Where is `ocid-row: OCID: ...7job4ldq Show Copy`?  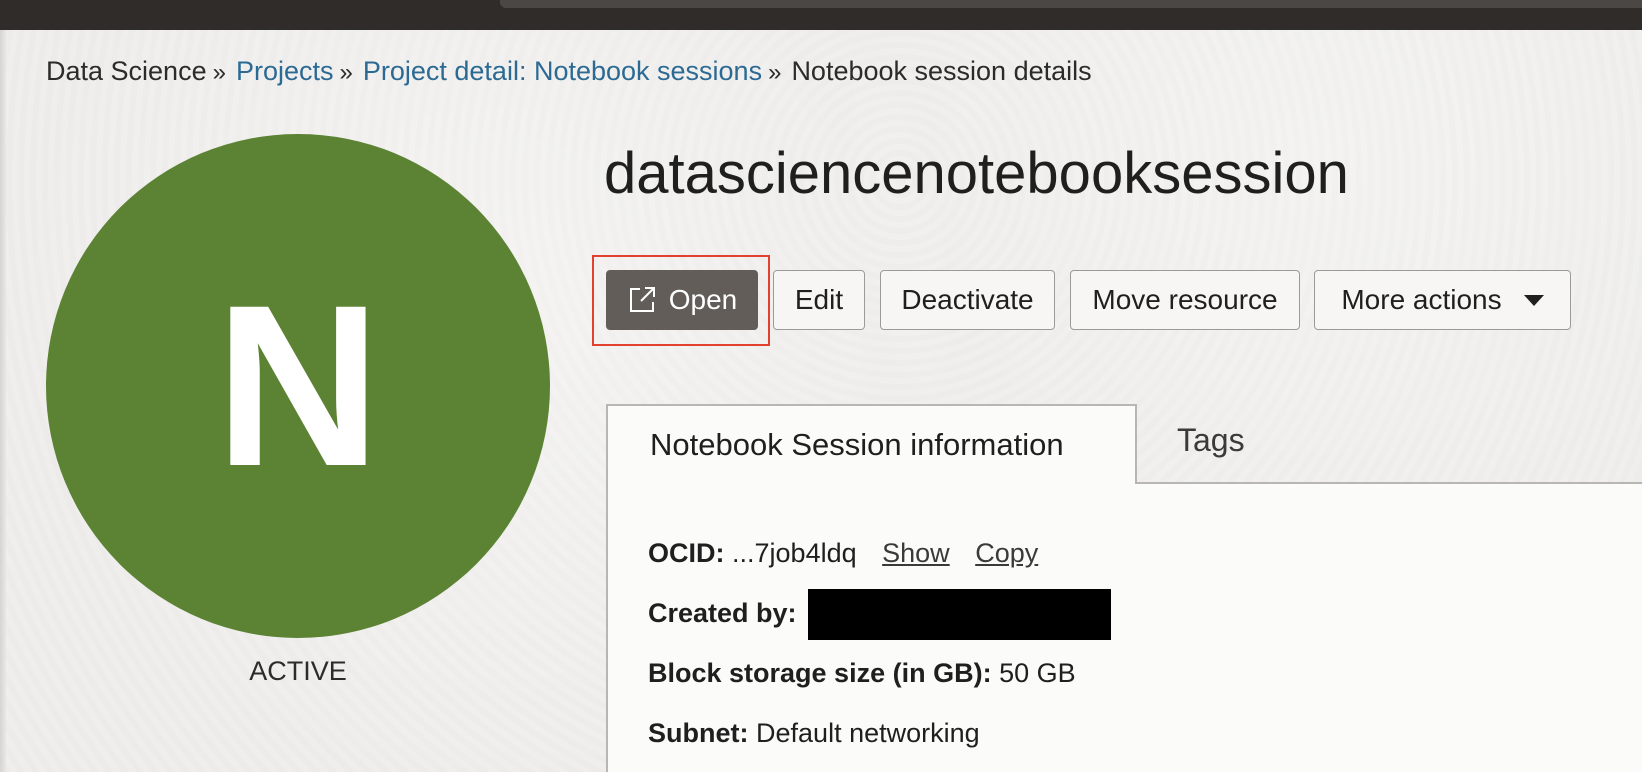
ocid-row: OCID: ...7job4ldq Show Copy is located at coordinates (843, 553).